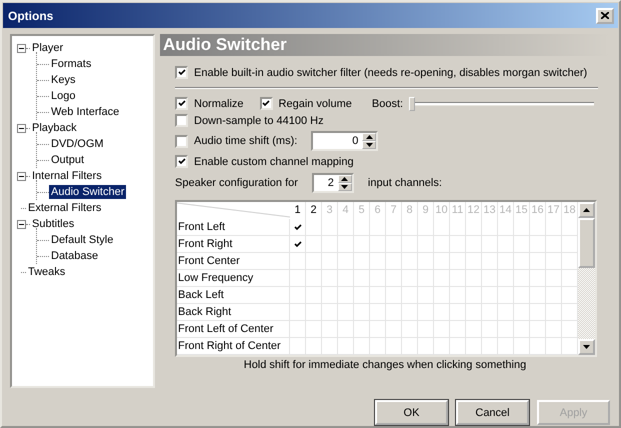 The height and width of the screenshot is (428, 621). I want to click on close-button, so click(605, 16).